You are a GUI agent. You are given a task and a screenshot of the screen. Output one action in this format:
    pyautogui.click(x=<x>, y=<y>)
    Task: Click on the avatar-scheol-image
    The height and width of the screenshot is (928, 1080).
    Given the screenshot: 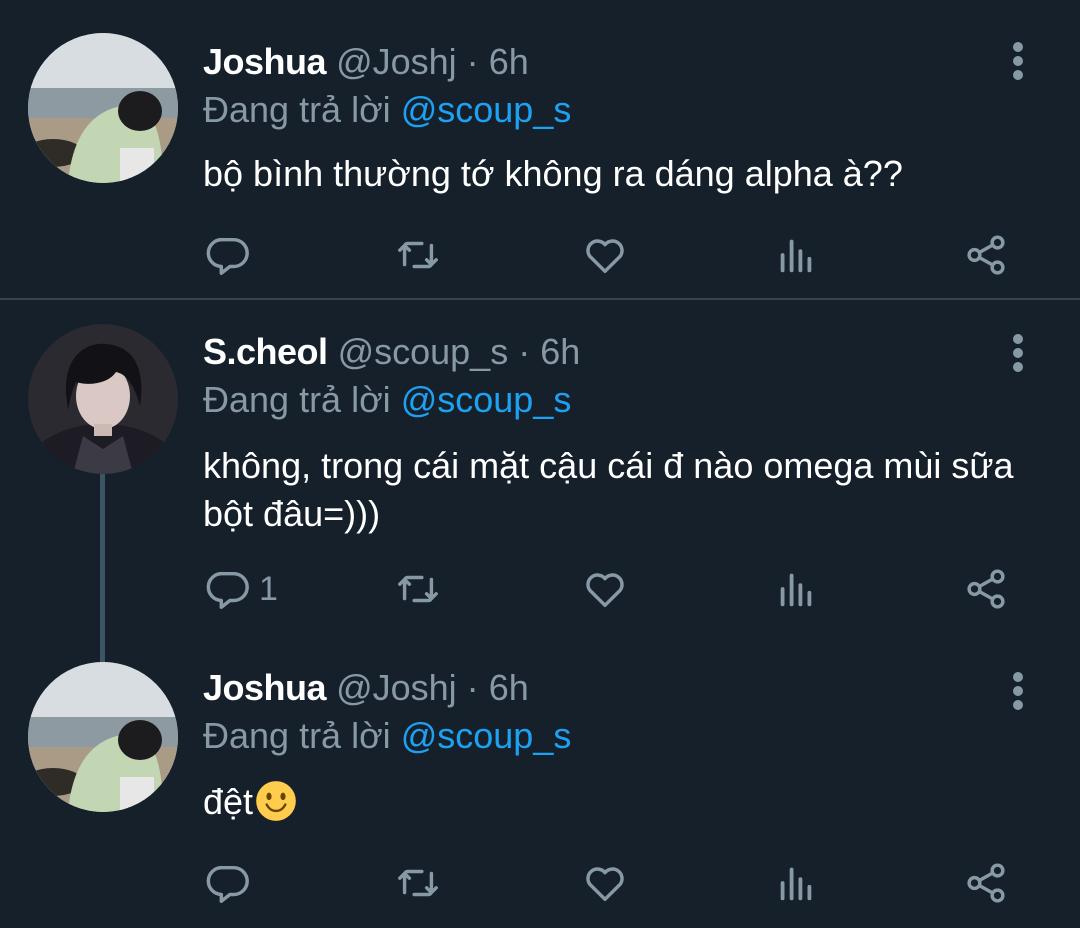 What is the action you would take?
    pyautogui.click(x=103, y=399)
    